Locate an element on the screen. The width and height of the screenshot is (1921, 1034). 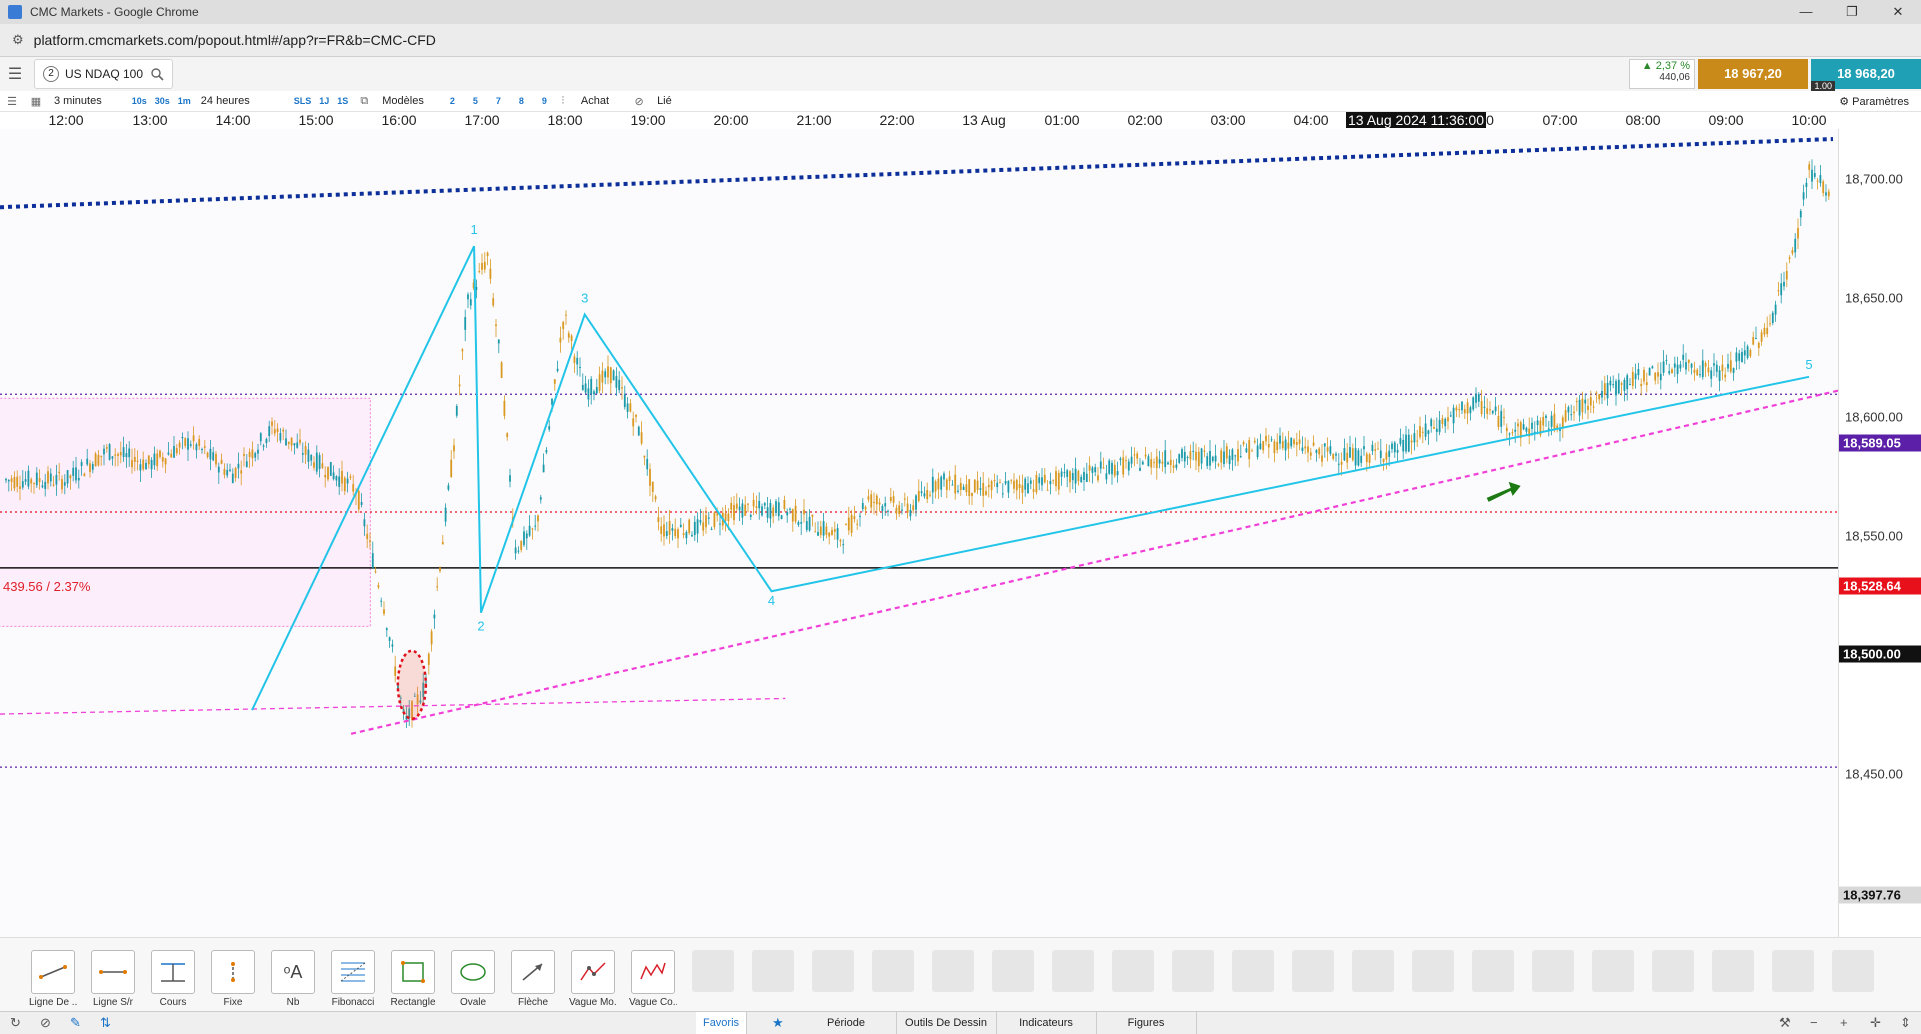
minimize-icon: — is located at coordinates (1806, 12).